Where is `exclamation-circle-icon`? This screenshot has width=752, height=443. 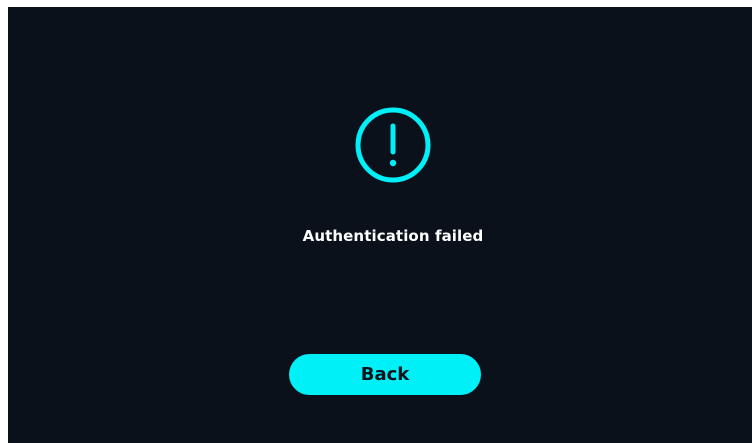
exclamation-circle-icon is located at coordinates (393, 145).